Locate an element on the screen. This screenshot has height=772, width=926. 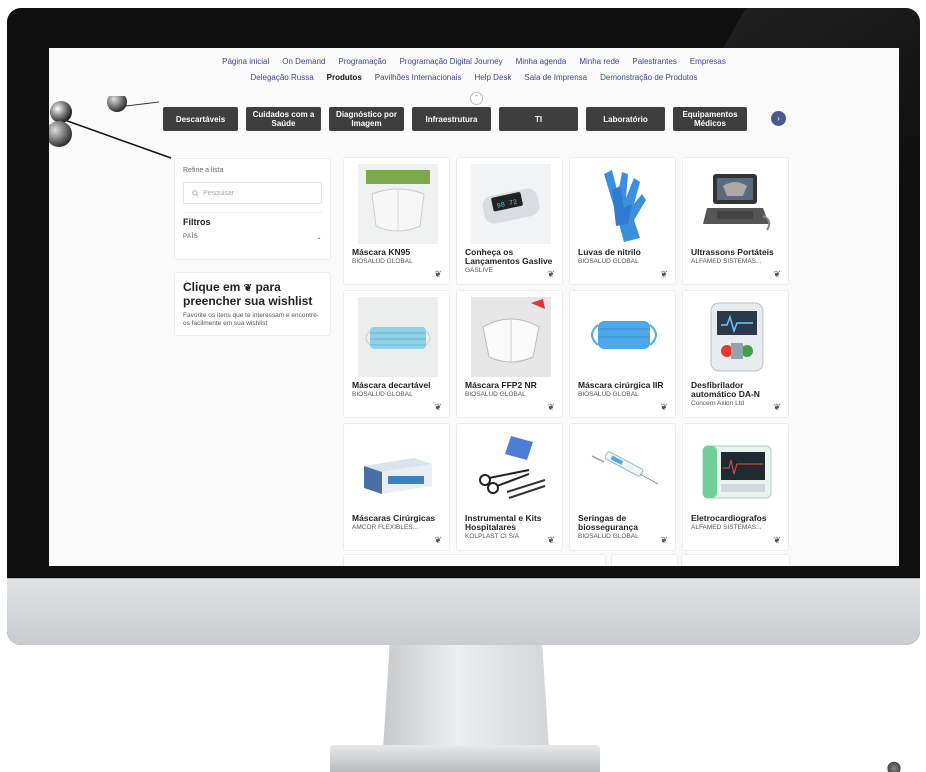
nav-produtos: Produtos is located at coordinates (344, 78).